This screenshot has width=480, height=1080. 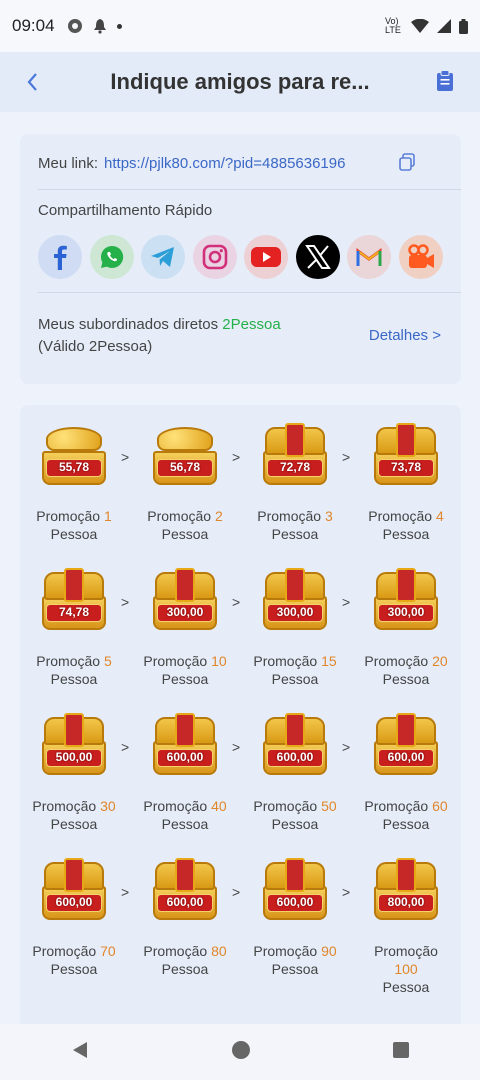 I want to click on chrome-icon, so click(x=74, y=26).